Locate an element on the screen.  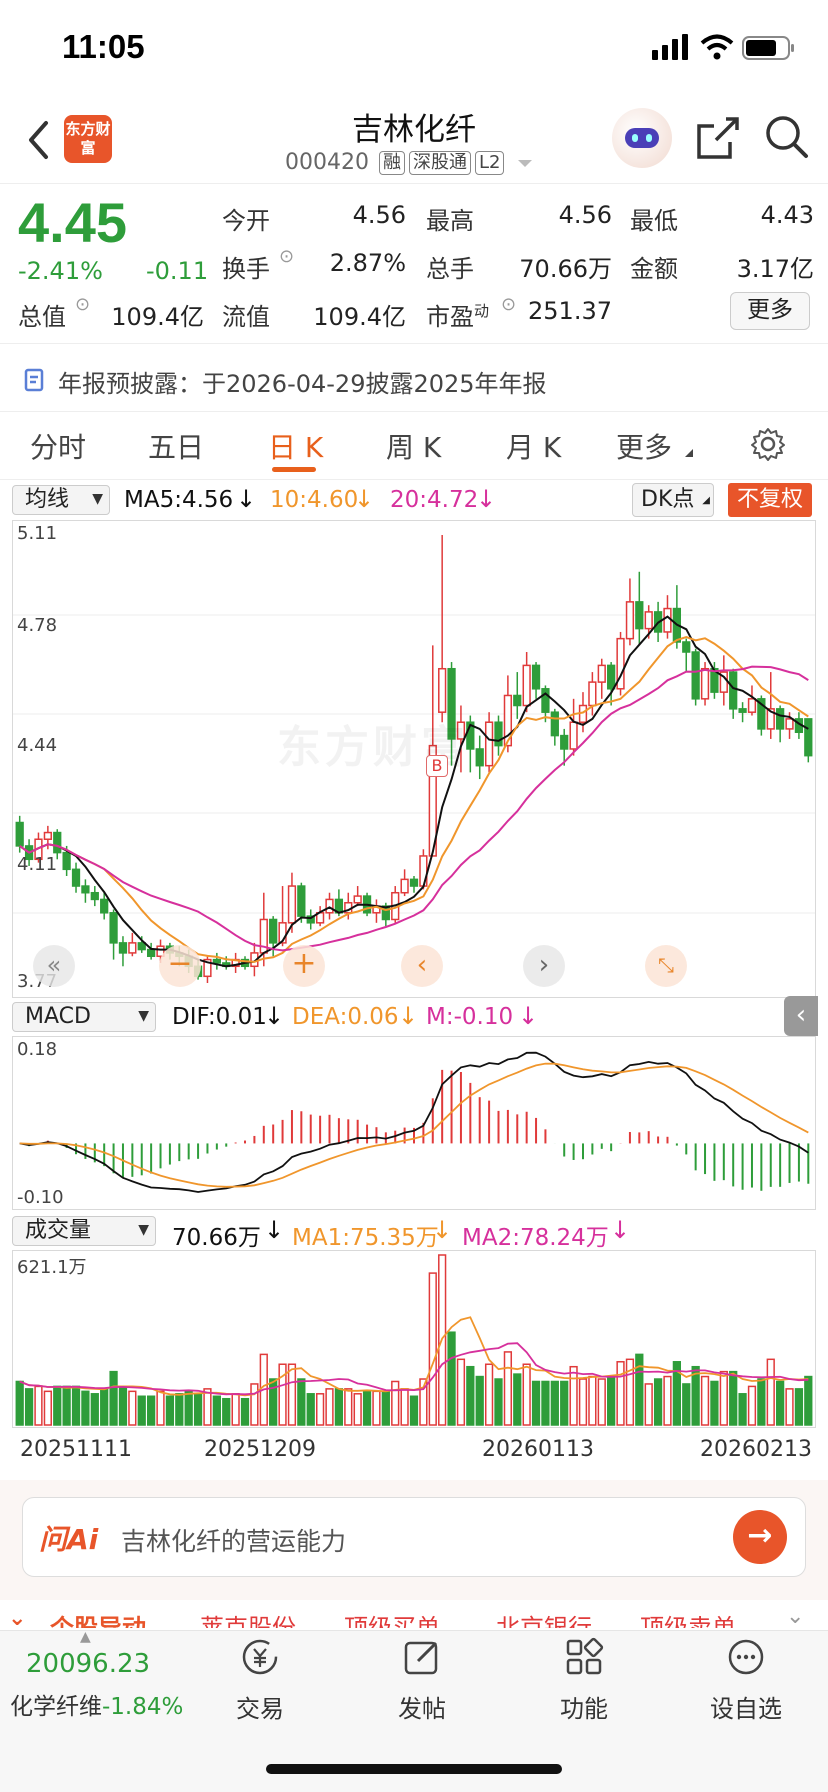
value-float-cap: 109.4亿 is located at coordinates (359, 317).